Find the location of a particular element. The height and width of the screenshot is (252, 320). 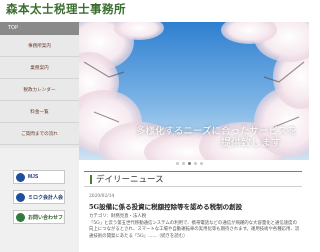

daily-news-heading: デイリーニュース is located at coordinates (193, 179).